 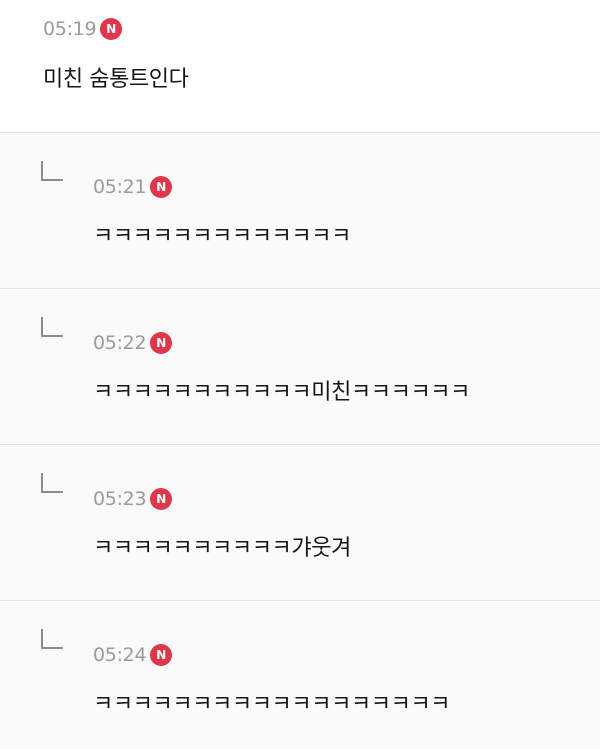 I want to click on comment-meta: 05:19 N, so click(x=83, y=29).